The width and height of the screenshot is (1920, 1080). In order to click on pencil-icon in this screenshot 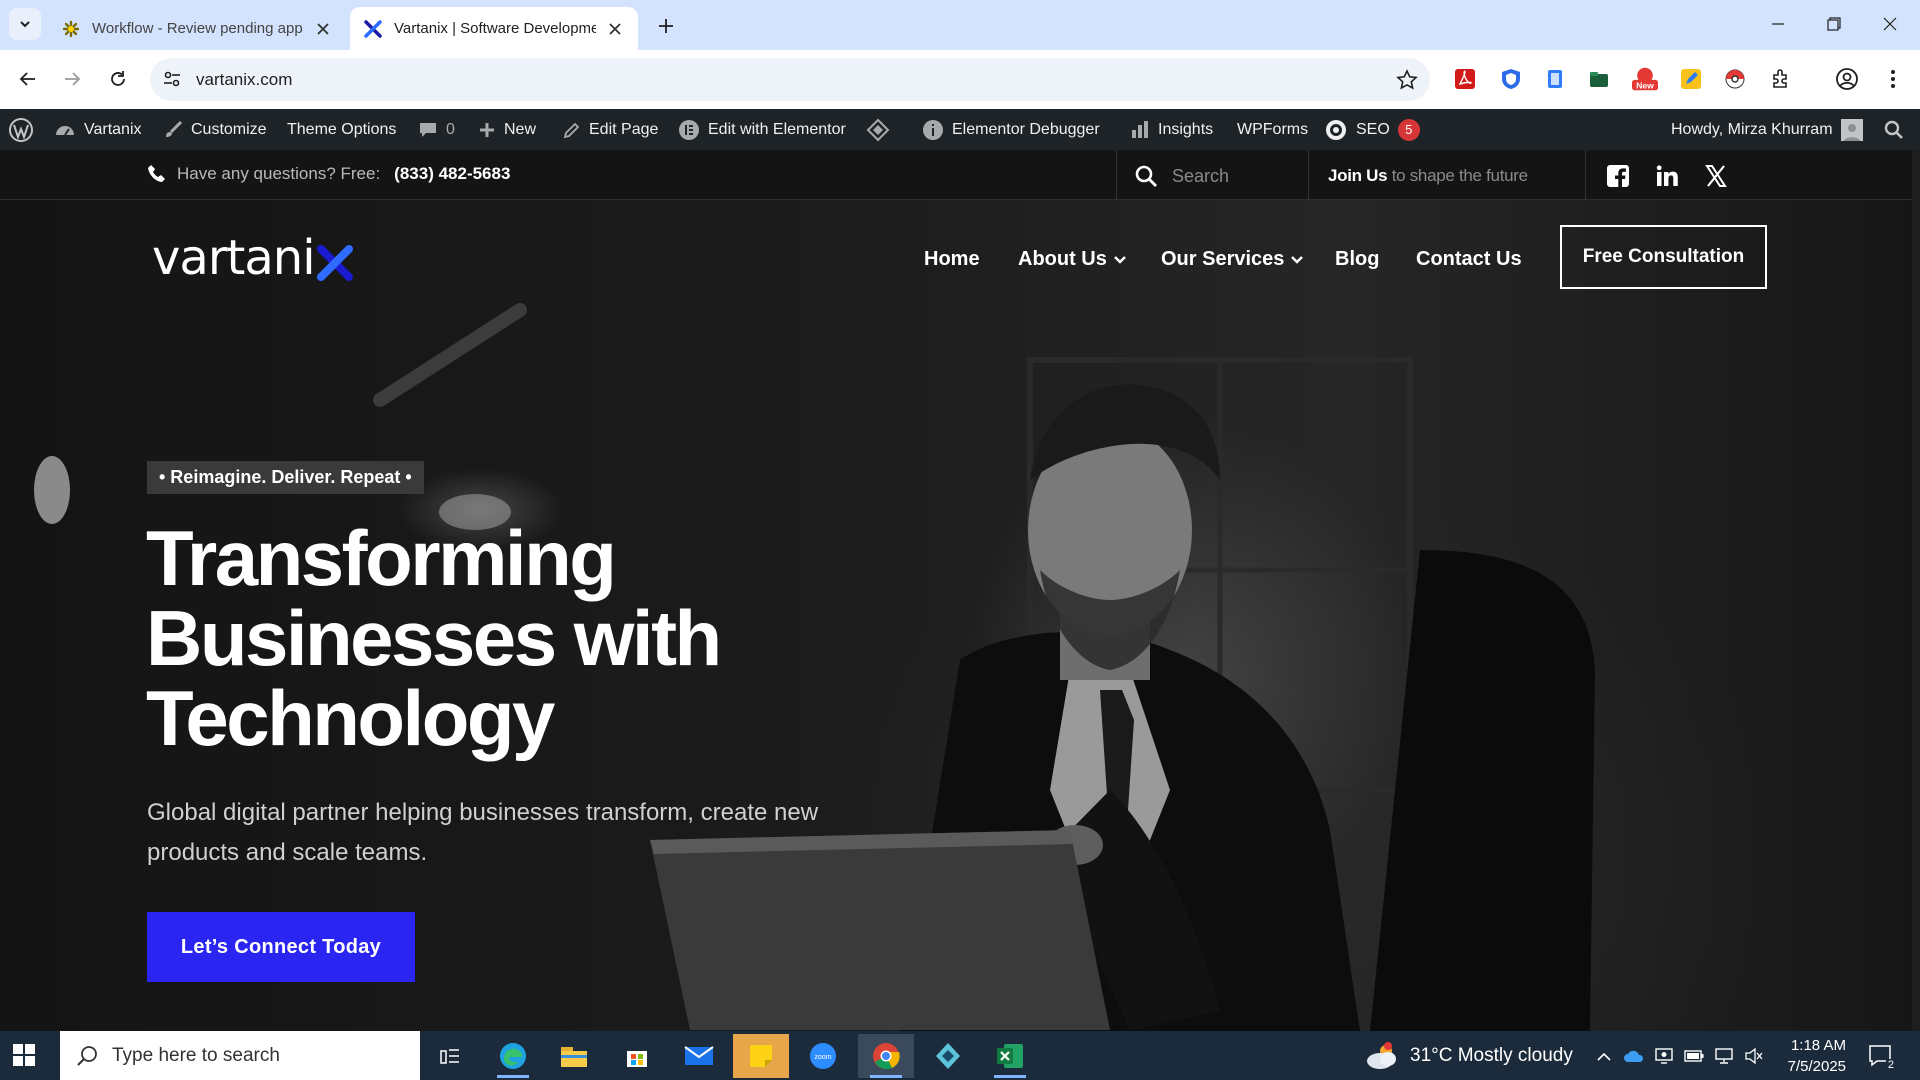, I will do `click(571, 130)`.